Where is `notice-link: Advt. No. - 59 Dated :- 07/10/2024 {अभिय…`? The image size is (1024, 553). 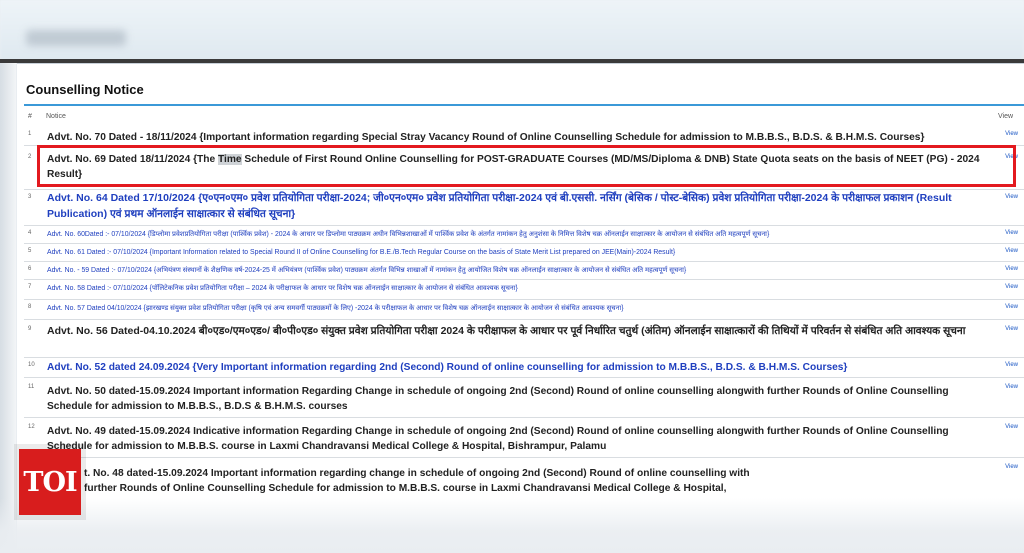 notice-link: Advt. No. - 59 Dated :- 07/10/2024 {अभिय… is located at coordinates (519, 271).